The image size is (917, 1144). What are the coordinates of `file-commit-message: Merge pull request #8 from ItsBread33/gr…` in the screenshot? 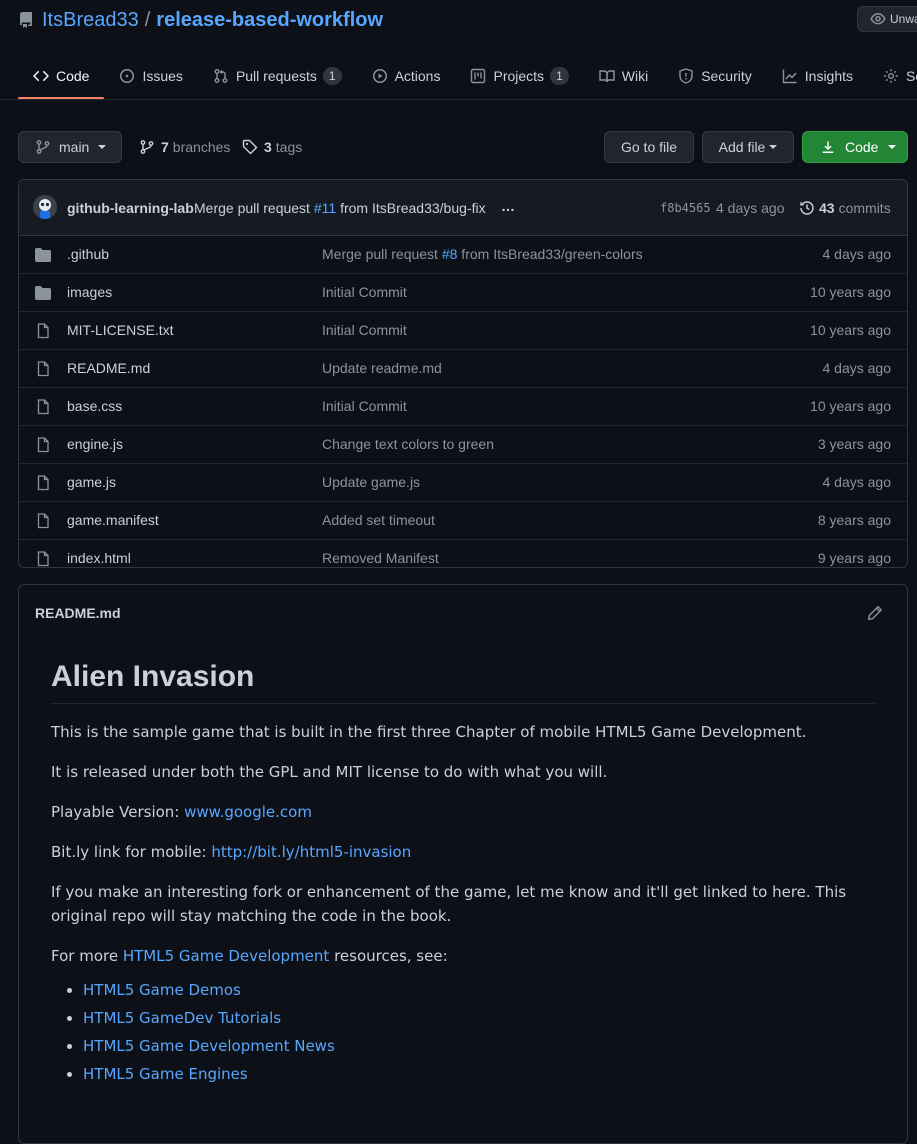 It's located at (482, 254).